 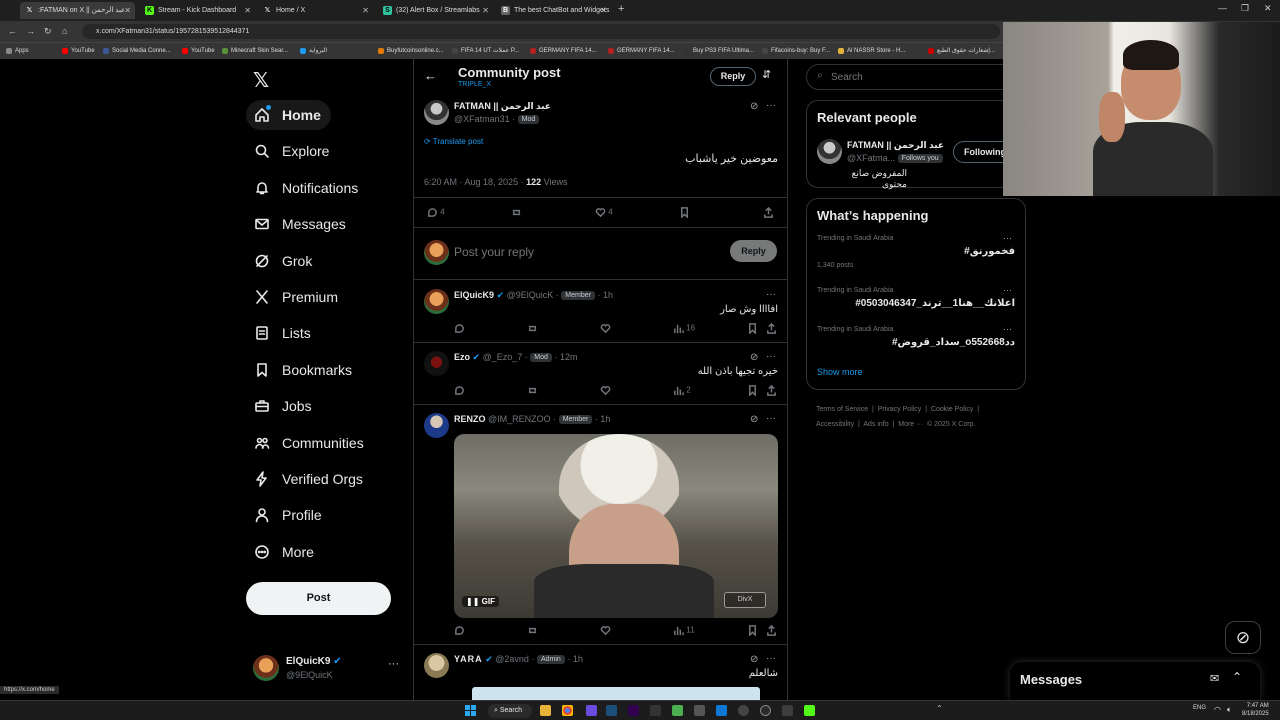 What do you see at coordinates (470, 710) in the screenshot?
I see `windows-start-icon` at bounding box center [470, 710].